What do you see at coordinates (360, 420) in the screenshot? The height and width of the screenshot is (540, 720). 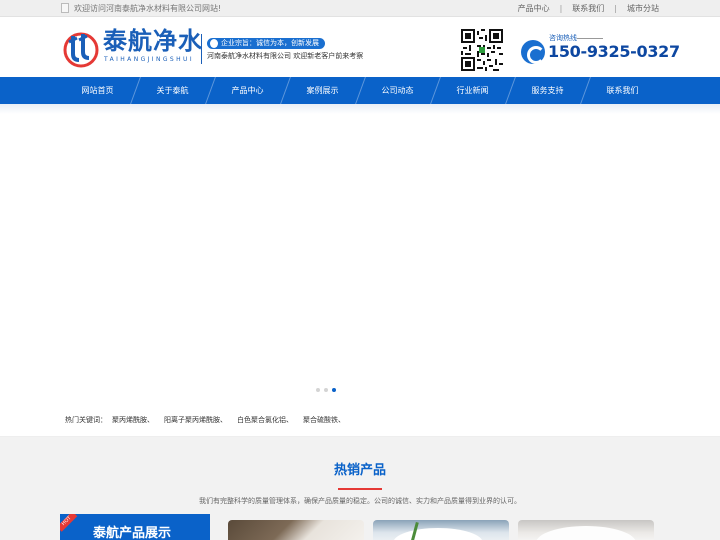 I see `hot-keywords-bar: 热门关键词： 聚丙烯酰胺、 阳离子聚丙烯酰胺、 白色聚合氯化铝、 聚合硫酸铁、` at bounding box center [360, 420].